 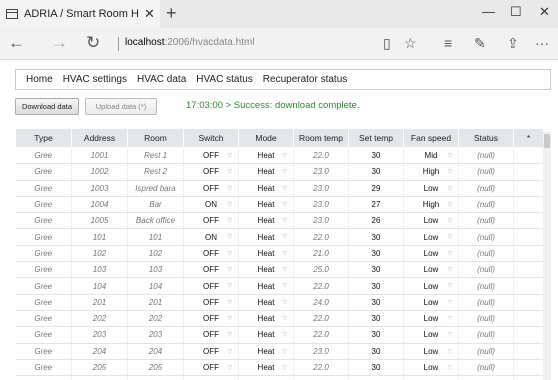 What do you see at coordinates (149, 14) in the screenshot?
I see `tab-close-icon: ✕` at bounding box center [149, 14].